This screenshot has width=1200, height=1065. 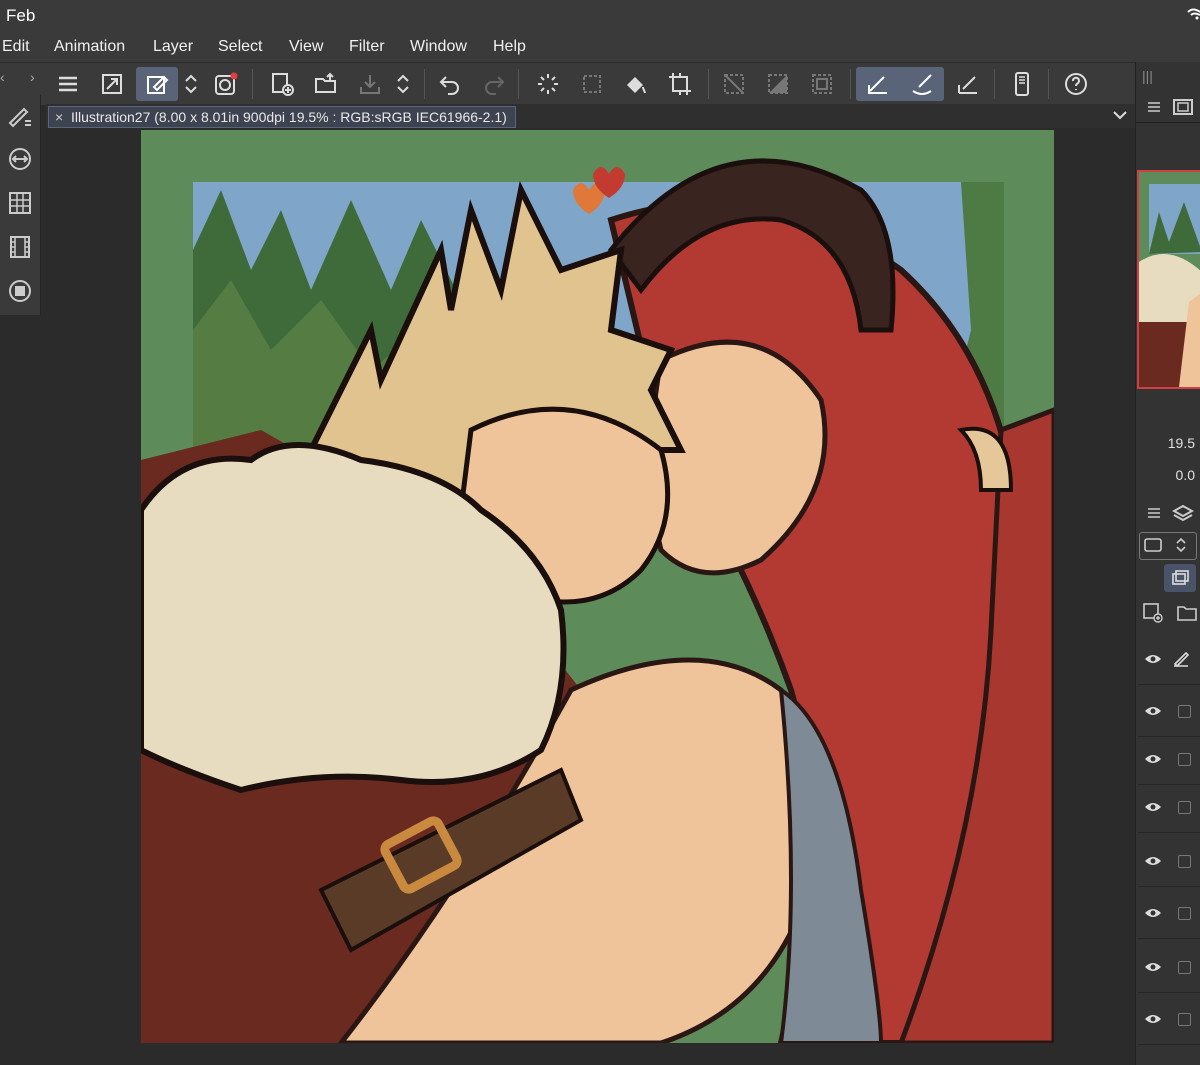 I want to click on record-button, so click(x=226, y=84).